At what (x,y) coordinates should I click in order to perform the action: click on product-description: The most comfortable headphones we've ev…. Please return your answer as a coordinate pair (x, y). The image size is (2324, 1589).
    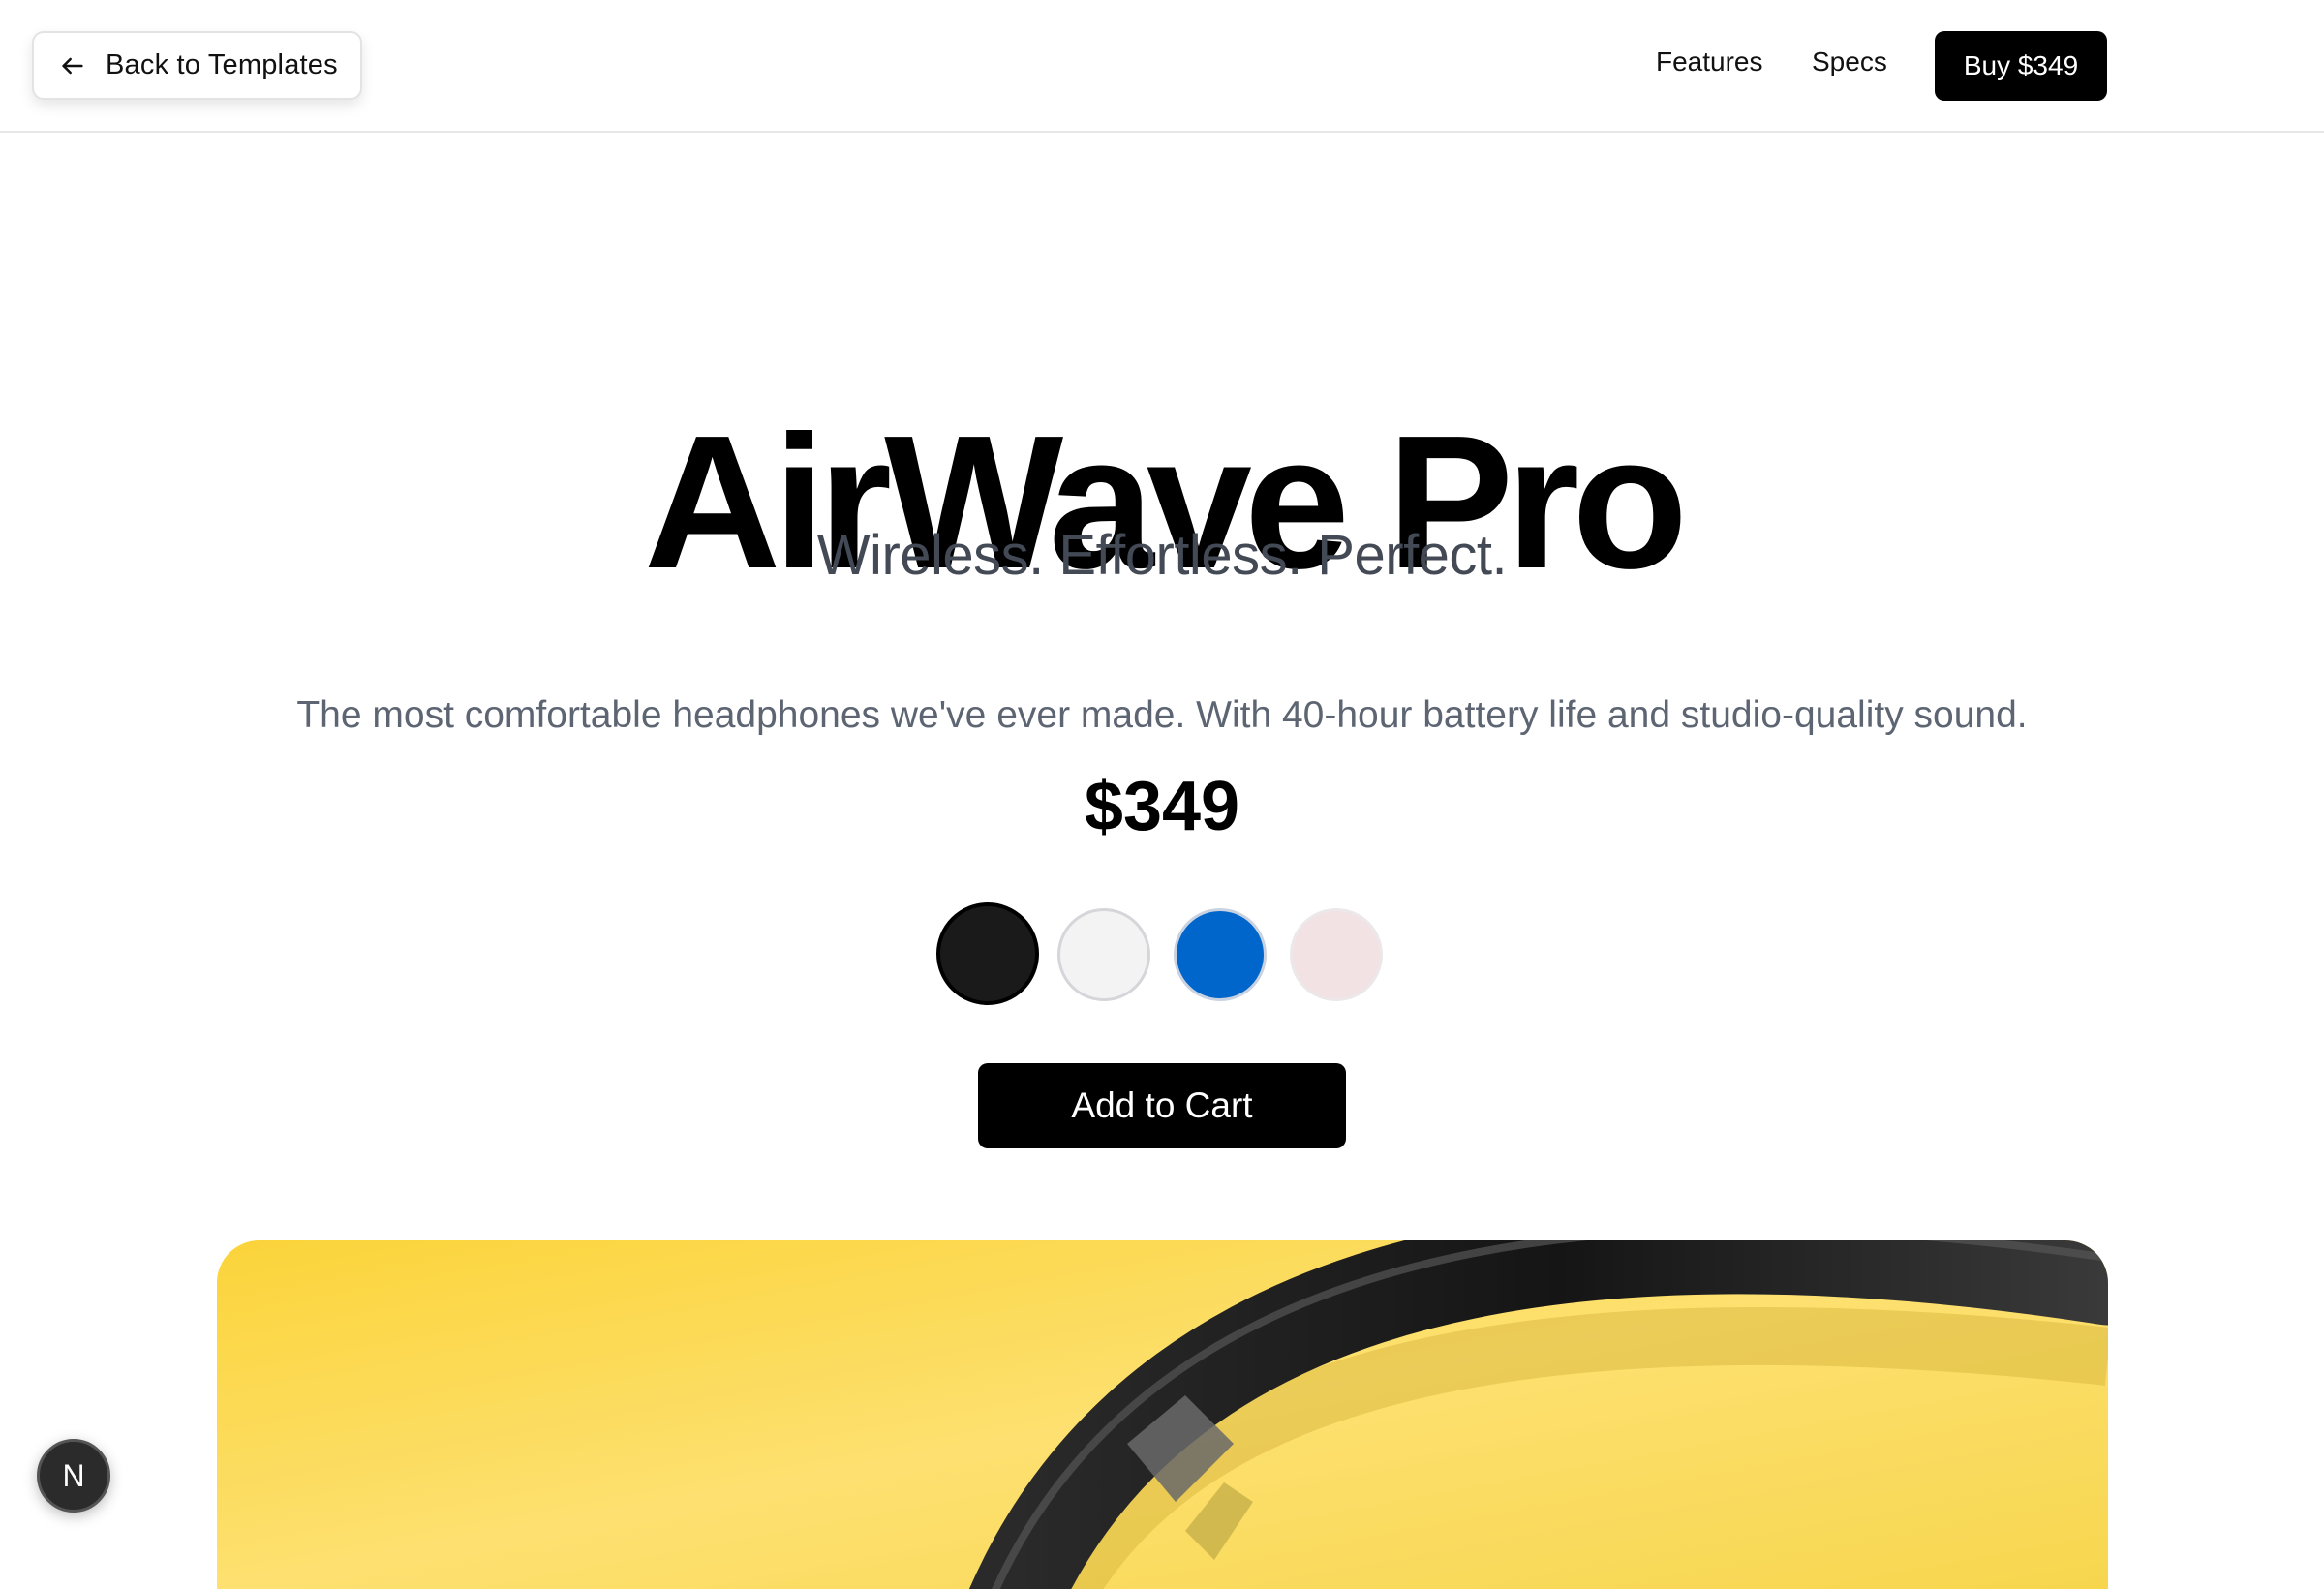
    Looking at the image, I should click on (1162, 715).